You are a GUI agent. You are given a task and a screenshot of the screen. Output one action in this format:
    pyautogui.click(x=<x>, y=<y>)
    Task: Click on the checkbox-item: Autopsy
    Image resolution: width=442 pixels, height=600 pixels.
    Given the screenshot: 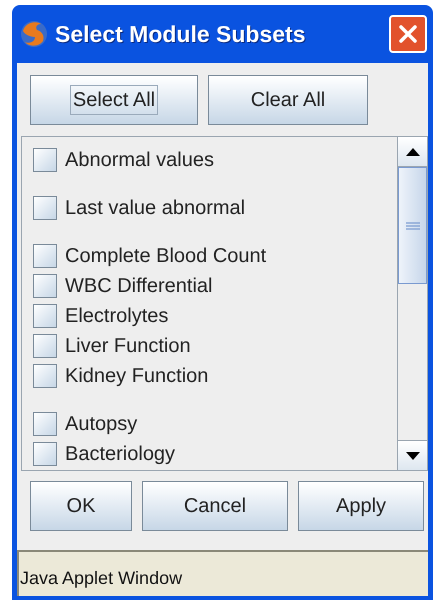 What is the action you would take?
    pyautogui.click(x=215, y=424)
    